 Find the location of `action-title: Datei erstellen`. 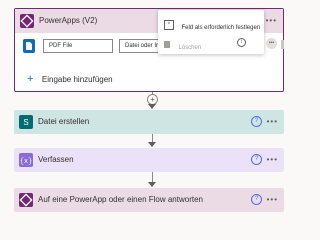

action-title: Datei erstellen is located at coordinates (64, 121).